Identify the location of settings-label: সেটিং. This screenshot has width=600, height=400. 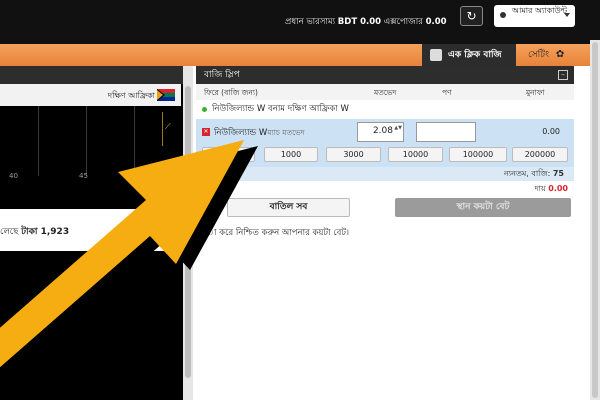
(538, 55).